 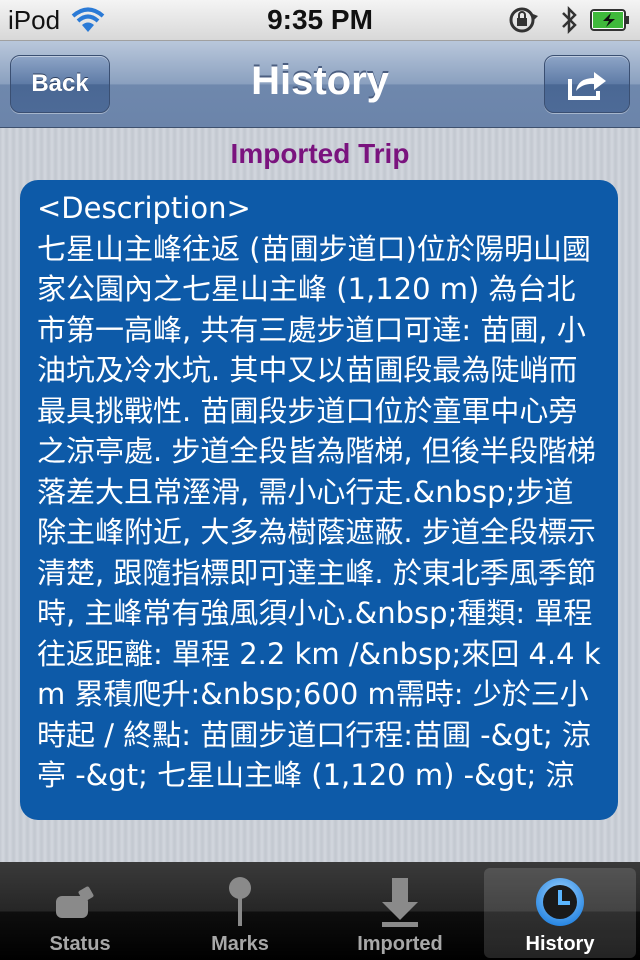 What do you see at coordinates (240, 901) in the screenshot?
I see `pin-icon` at bounding box center [240, 901].